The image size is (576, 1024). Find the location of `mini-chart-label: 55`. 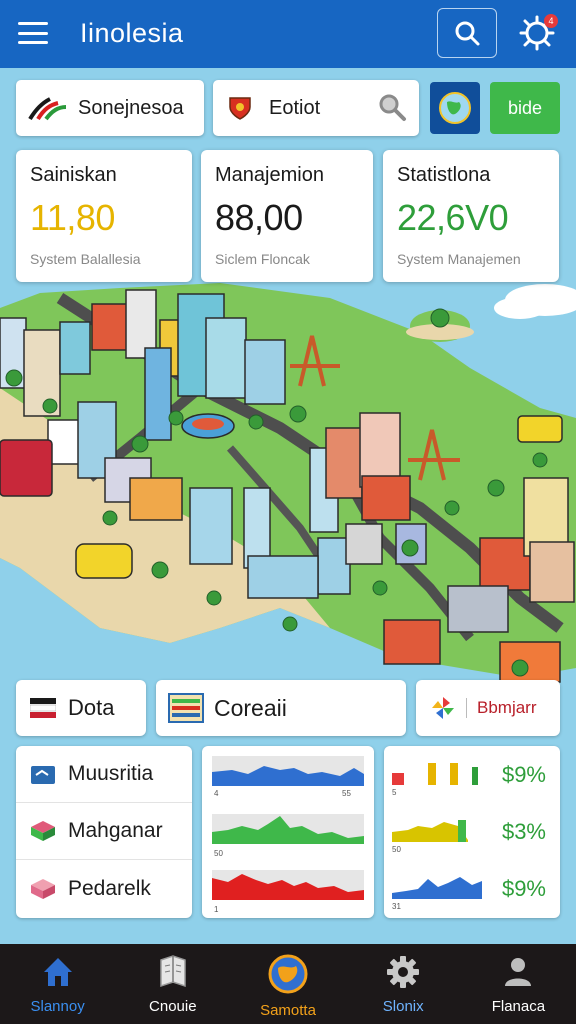

mini-chart-label: 55 is located at coordinates (346, 793).